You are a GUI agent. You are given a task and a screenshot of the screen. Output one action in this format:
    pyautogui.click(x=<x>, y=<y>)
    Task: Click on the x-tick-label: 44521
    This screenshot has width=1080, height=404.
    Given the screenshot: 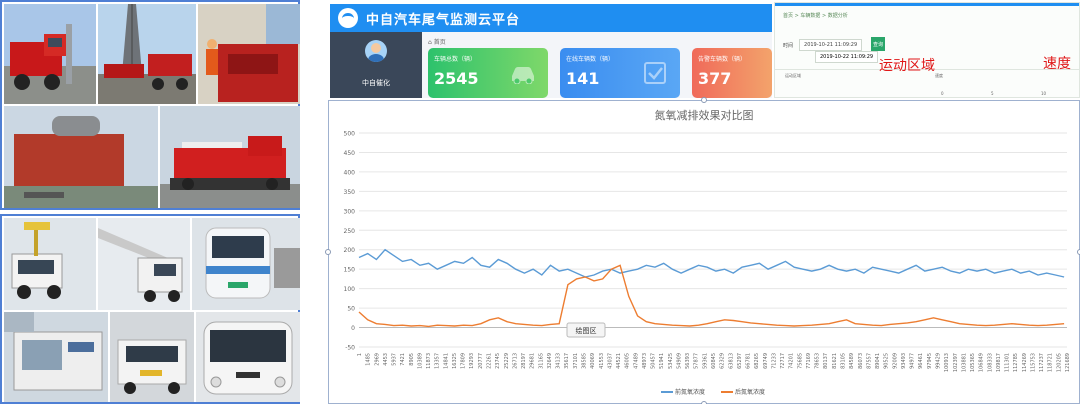 What is the action you would take?
    pyautogui.click(x=619, y=361)
    